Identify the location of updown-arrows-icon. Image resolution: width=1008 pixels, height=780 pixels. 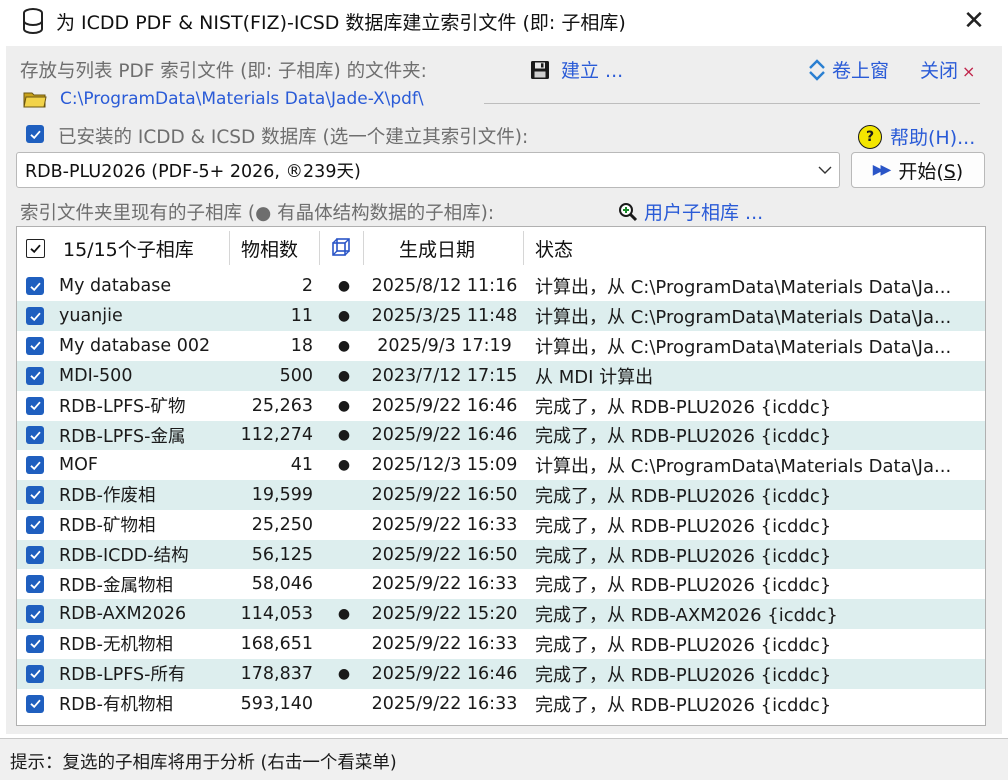
(817, 69).